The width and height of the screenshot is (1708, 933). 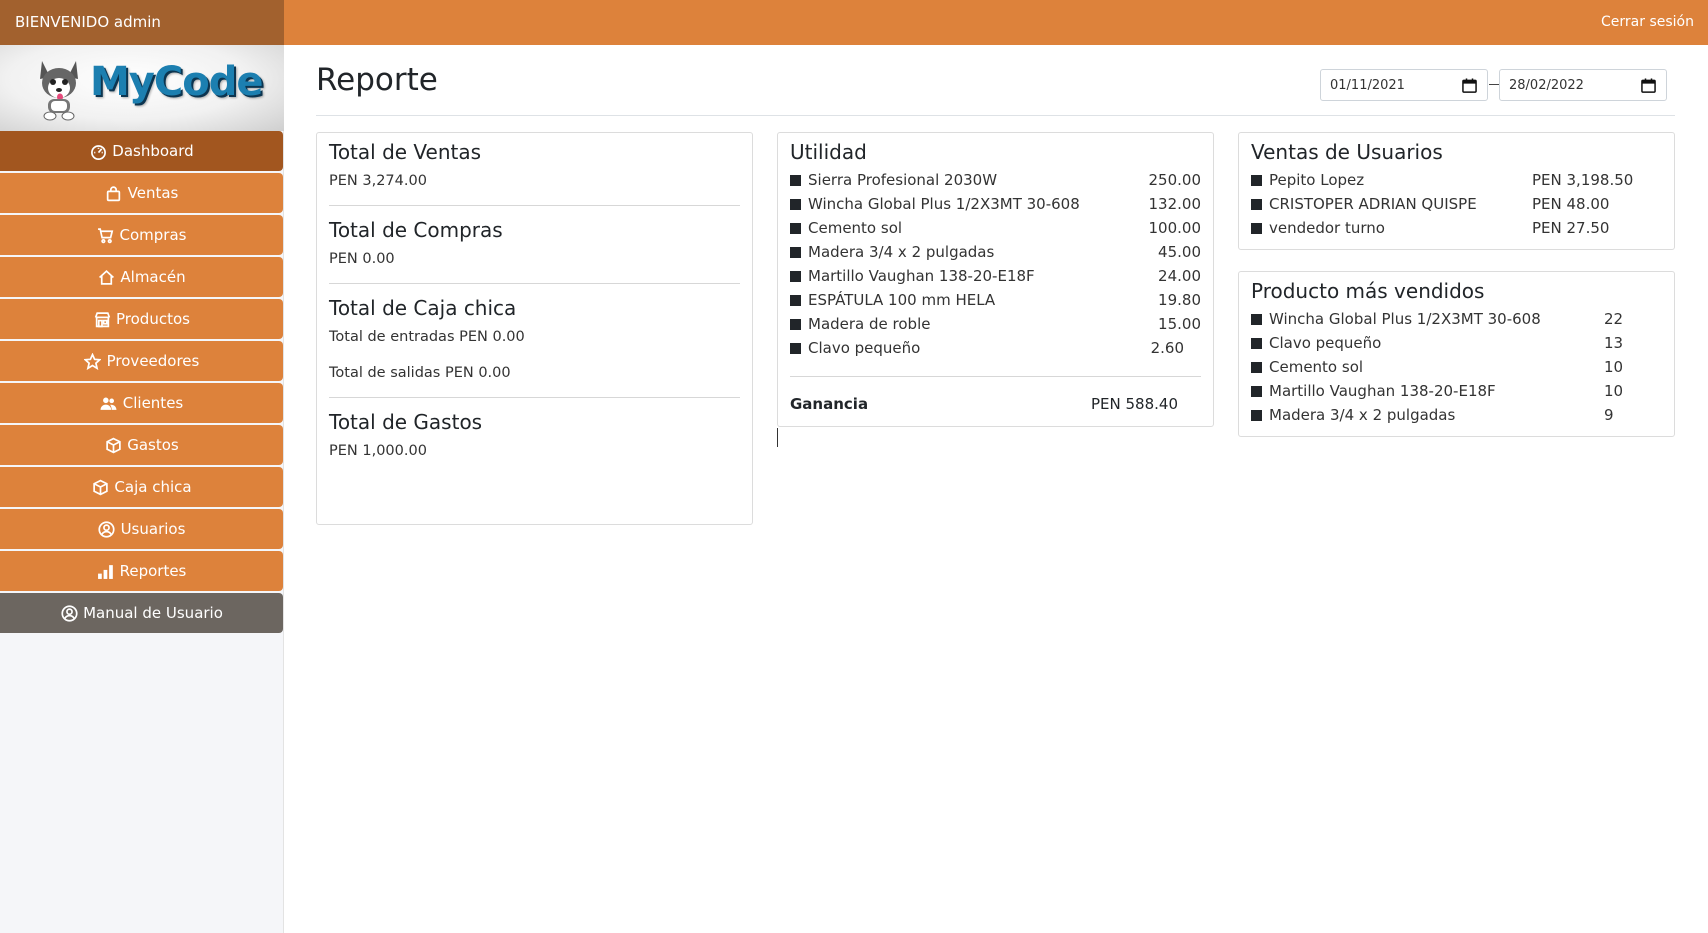 I want to click on cart-icon, so click(x=106, y=235).